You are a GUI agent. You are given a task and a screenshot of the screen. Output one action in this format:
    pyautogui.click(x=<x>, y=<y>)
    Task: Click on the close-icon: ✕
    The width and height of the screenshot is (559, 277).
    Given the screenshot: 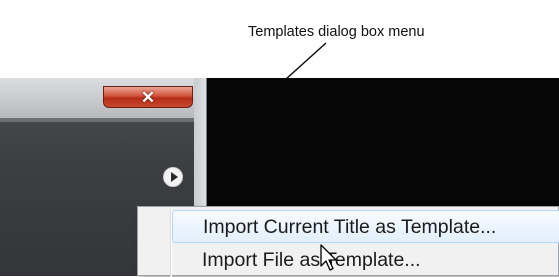 What is the action you would take?
    pyautogui.click(x=148, y=97)
    